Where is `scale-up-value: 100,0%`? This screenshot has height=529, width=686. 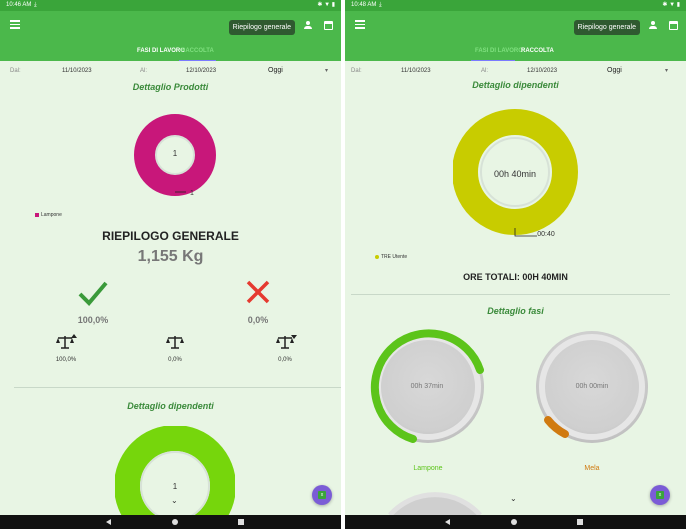 scale-up-value: 100,0% is located at coordinates (66, 360).